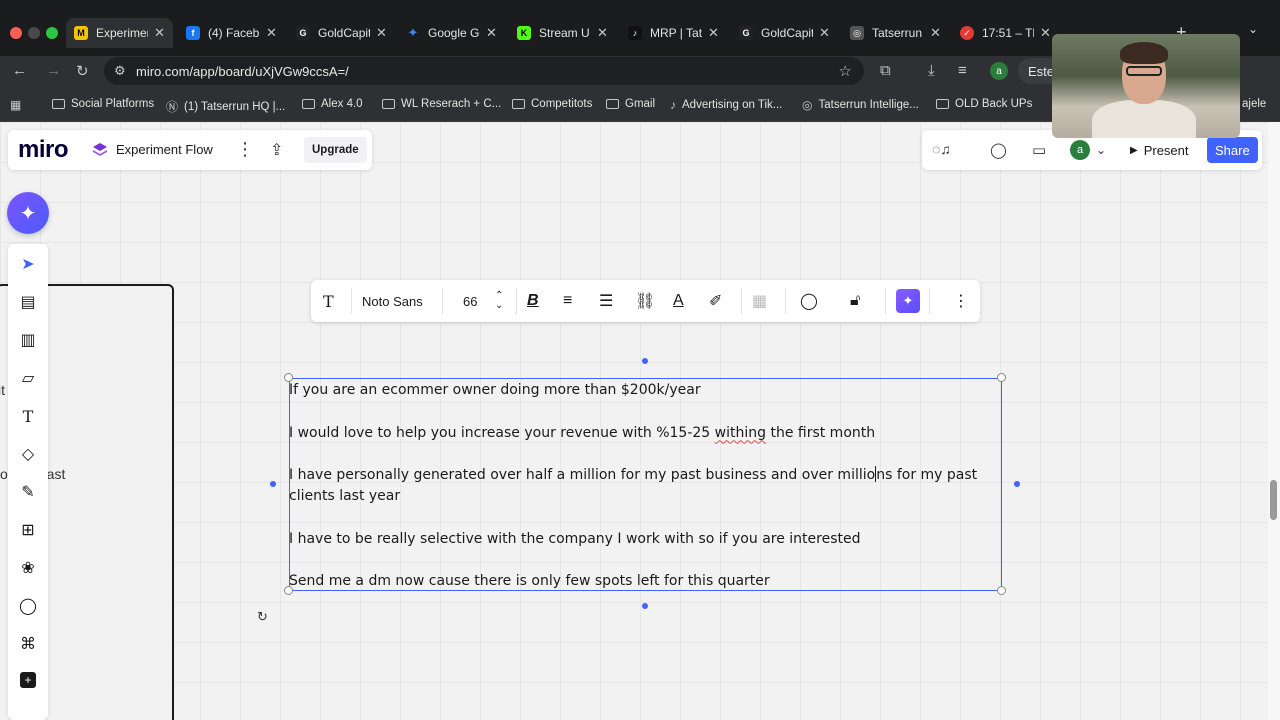  Describe the element at coordinates (28, 213) in the screenshot. I see `ai-assistant-button: ✦` at that location.